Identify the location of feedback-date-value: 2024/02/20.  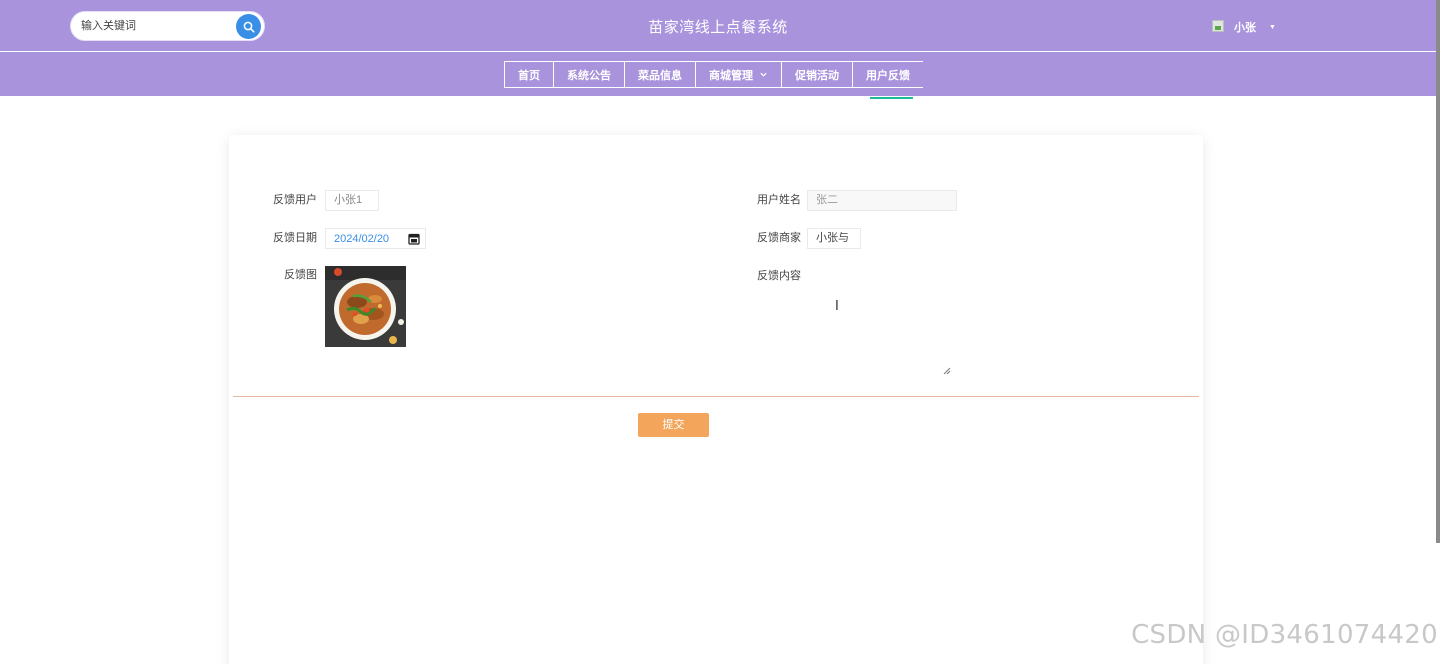
(362, 239).